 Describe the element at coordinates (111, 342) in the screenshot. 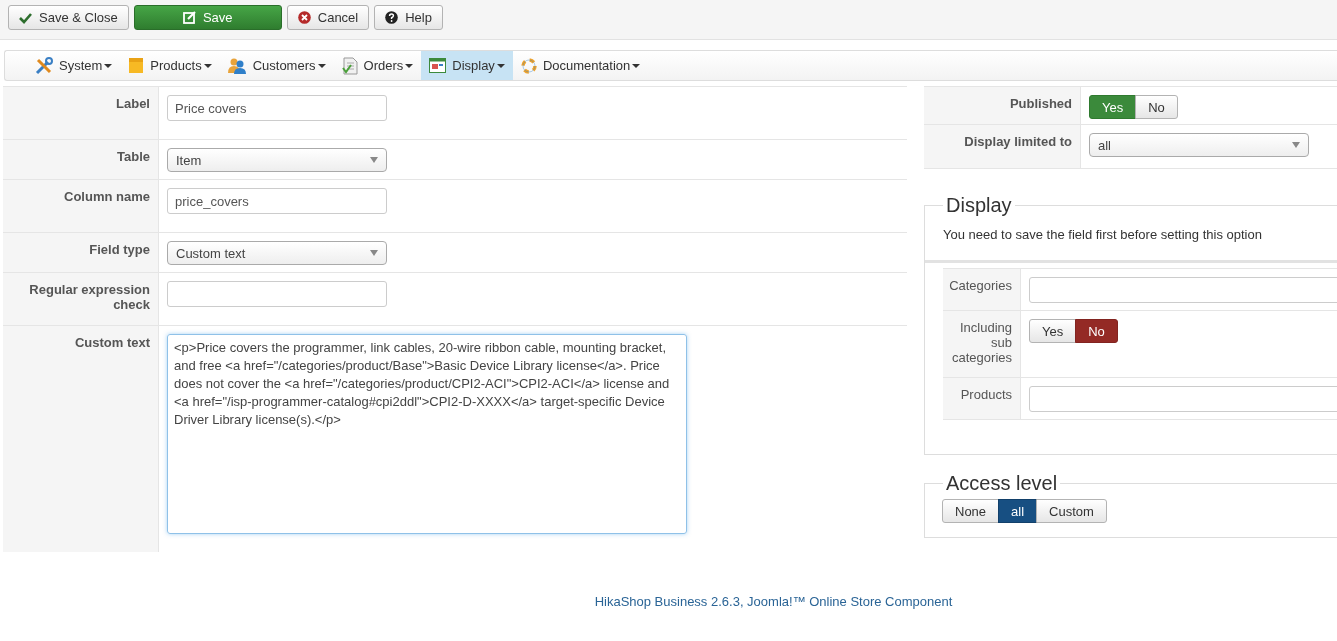

I see `field-label: Custom text` at that location.